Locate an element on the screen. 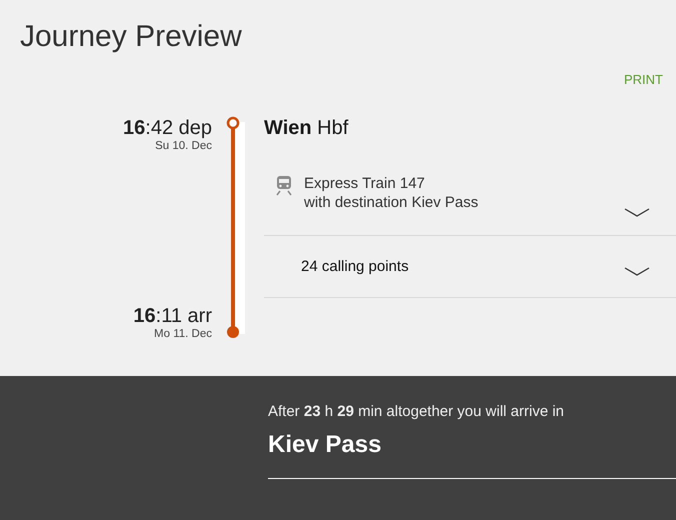  train-icon is located at coordinates (284, 186).